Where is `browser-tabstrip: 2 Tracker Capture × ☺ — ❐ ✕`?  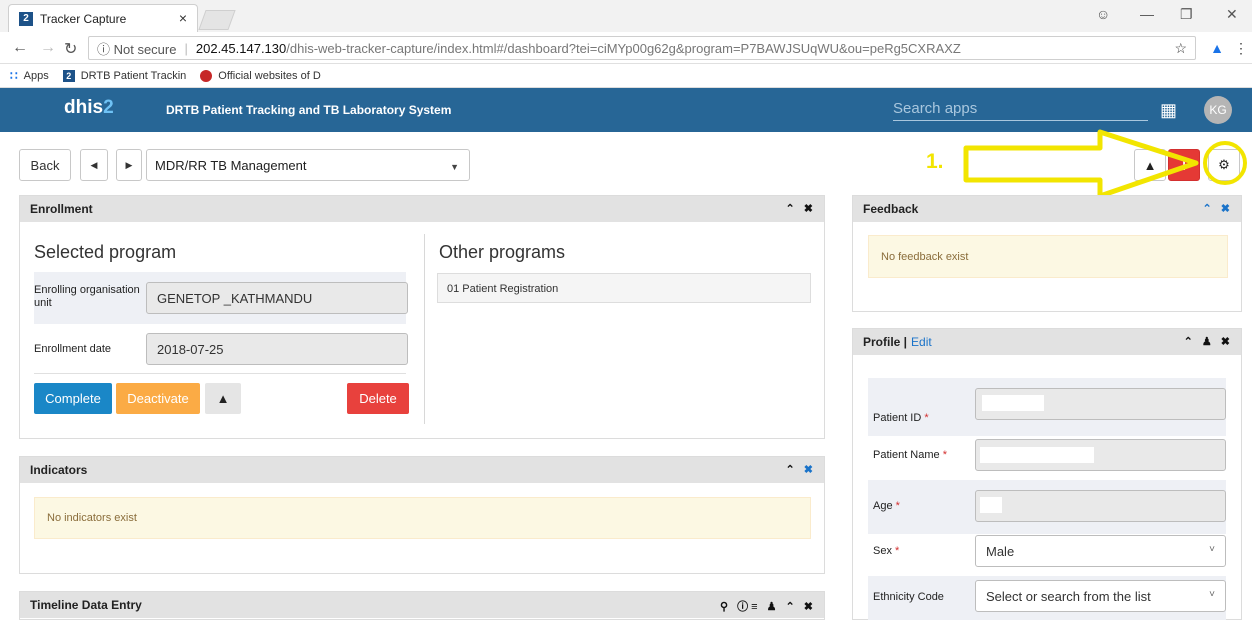 browser-tabstrip: 2 Tracker Capture × ☺ — ❐ ✕ is located at coordinates (626, 16).